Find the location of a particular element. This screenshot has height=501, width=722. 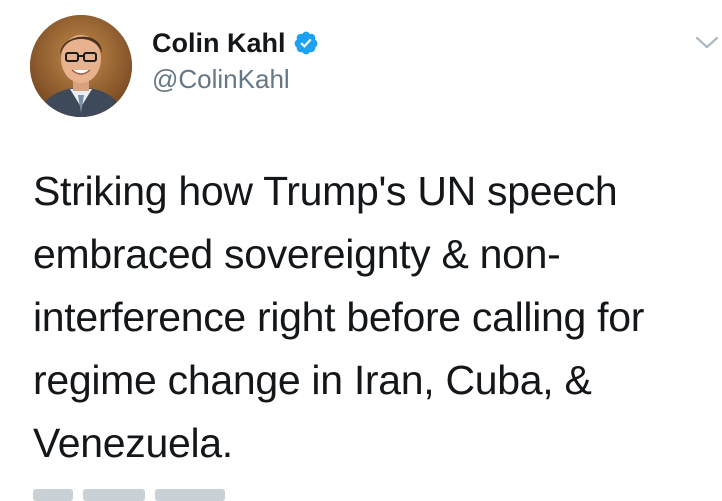

chevron-down-icon is located at coordinates (707, 42).